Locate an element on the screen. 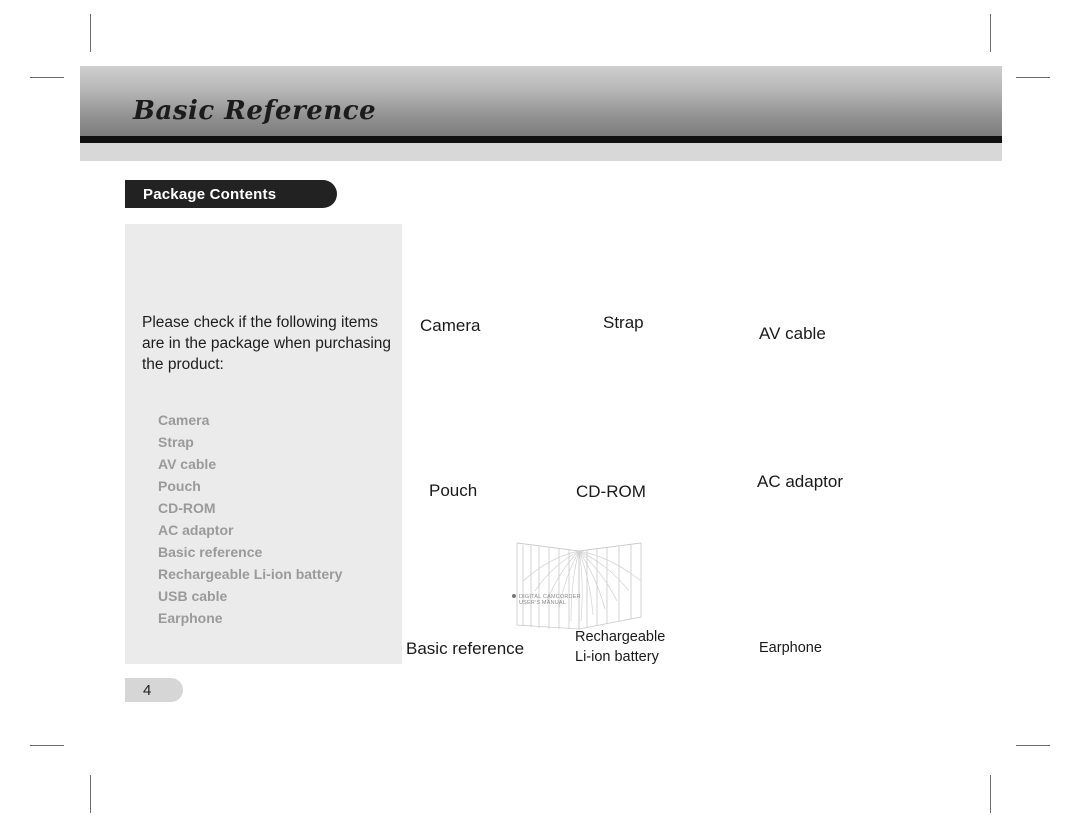  header-subband is located at coordinates (541, 152).